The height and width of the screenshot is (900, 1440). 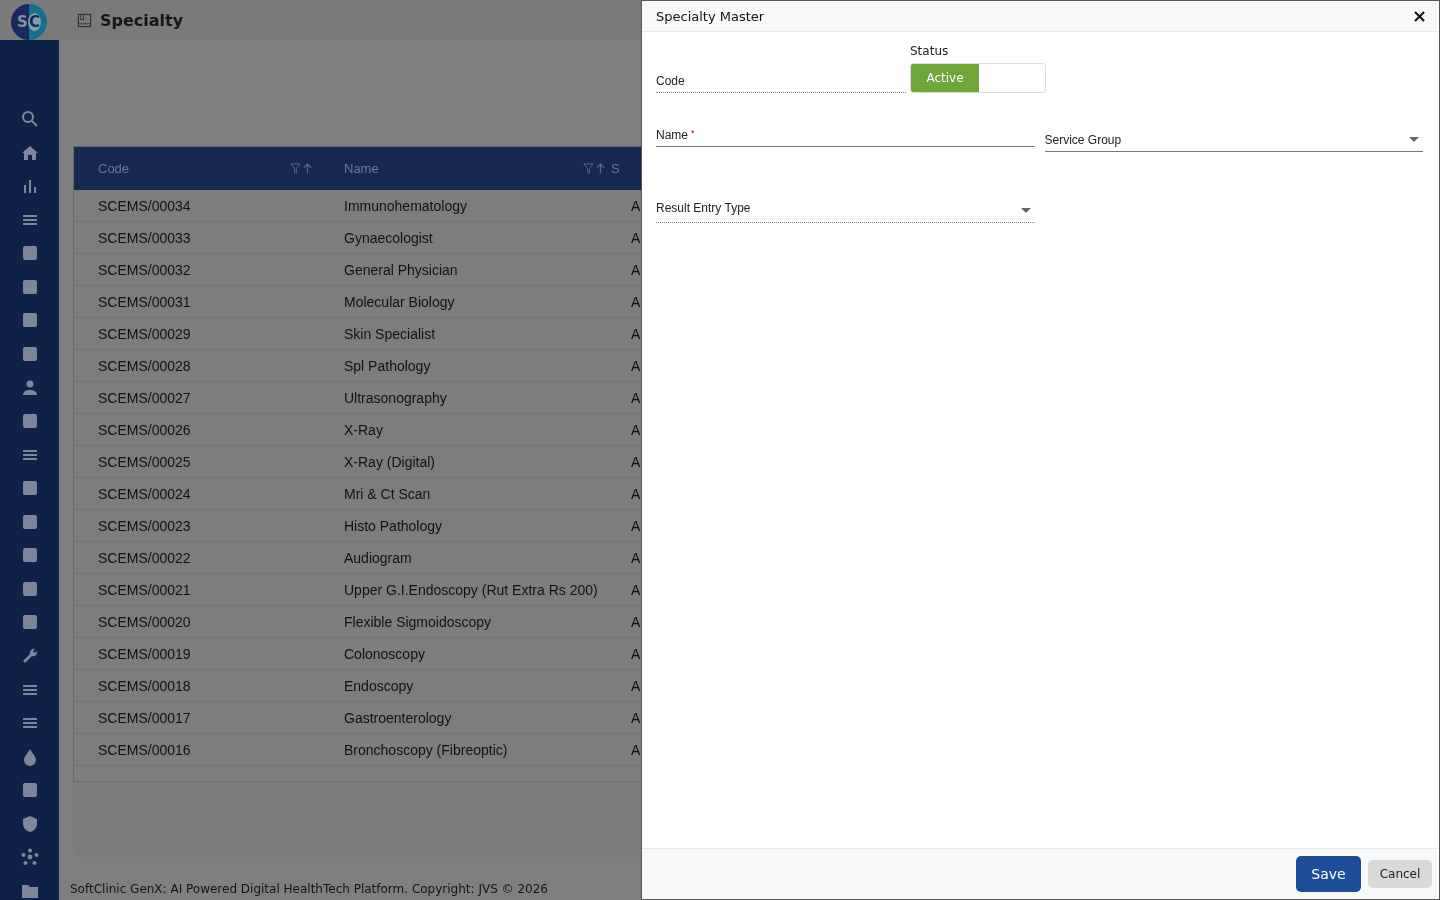 I want to click on table-cell-text: Immunohematology, so click(x=405, y=206).